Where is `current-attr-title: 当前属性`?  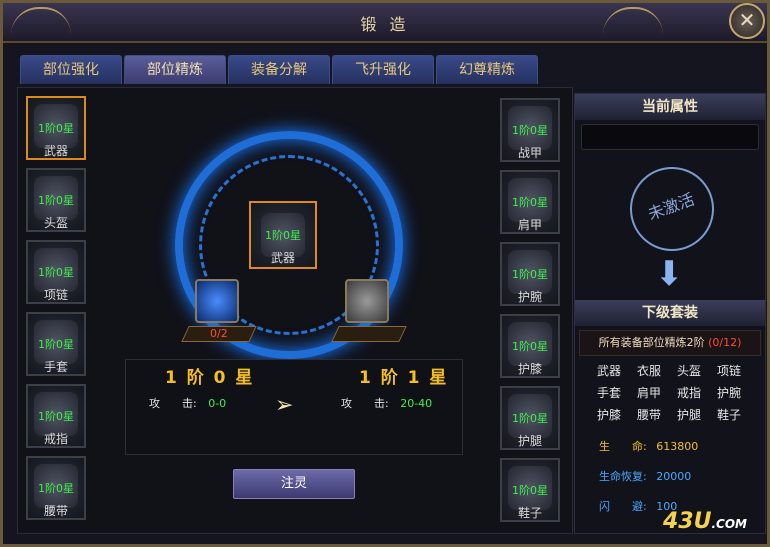 current-attr-title: 当前属性 is located at coordinates (670, 107).